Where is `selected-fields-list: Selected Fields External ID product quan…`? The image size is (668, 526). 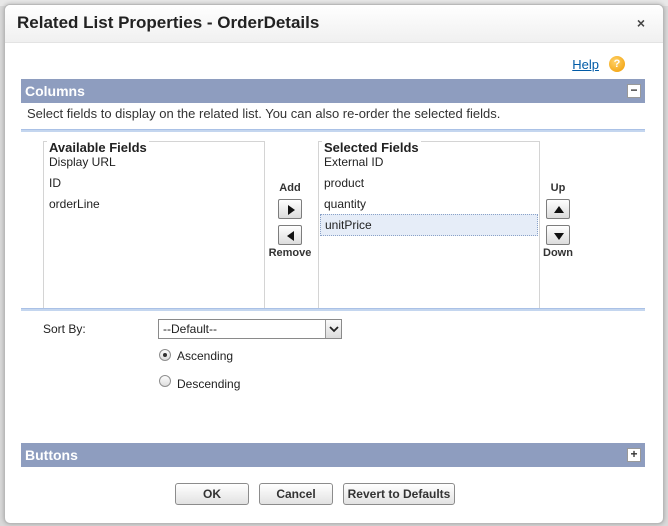 selected-fields-list: Selected Fields External ID product quan… is located at coordinates (429, 224).